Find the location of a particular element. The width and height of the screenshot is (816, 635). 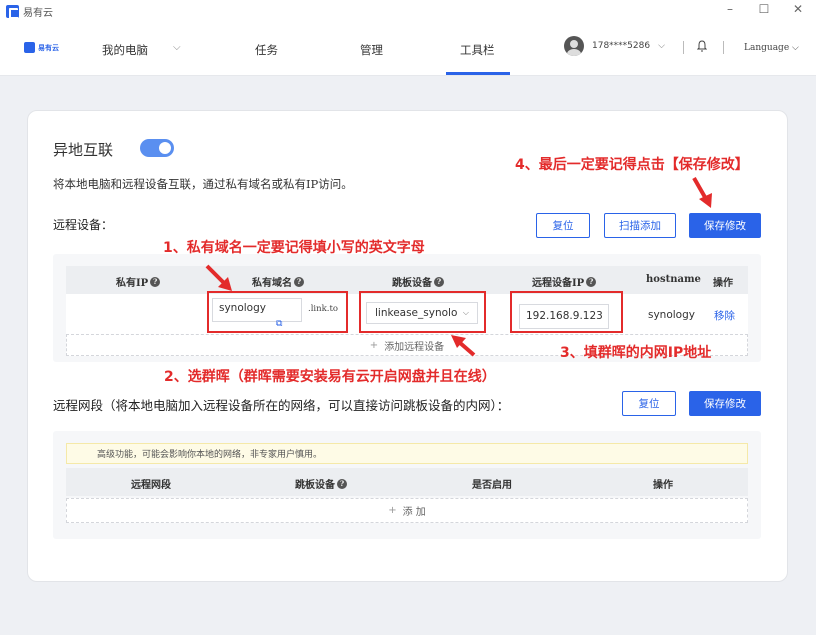

language-selector: Language ⌵ is located at coordinates (771, 48).